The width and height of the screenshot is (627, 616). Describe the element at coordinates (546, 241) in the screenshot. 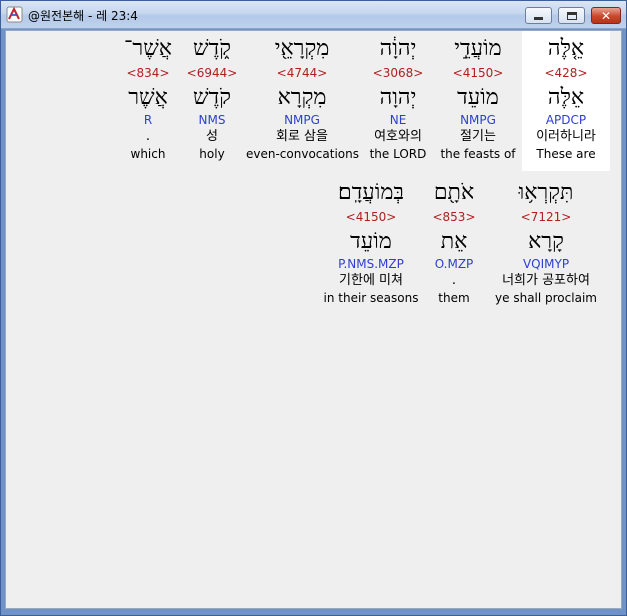

I see `hebrew-lexeme: קָרָא` at that location.